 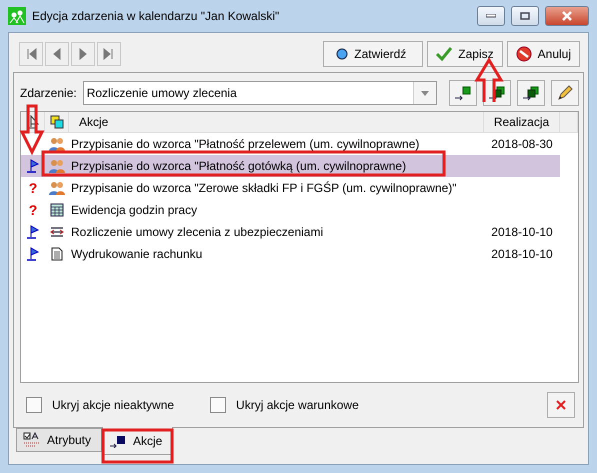 I want to click on restore-icon, so click(x=525, y=16).